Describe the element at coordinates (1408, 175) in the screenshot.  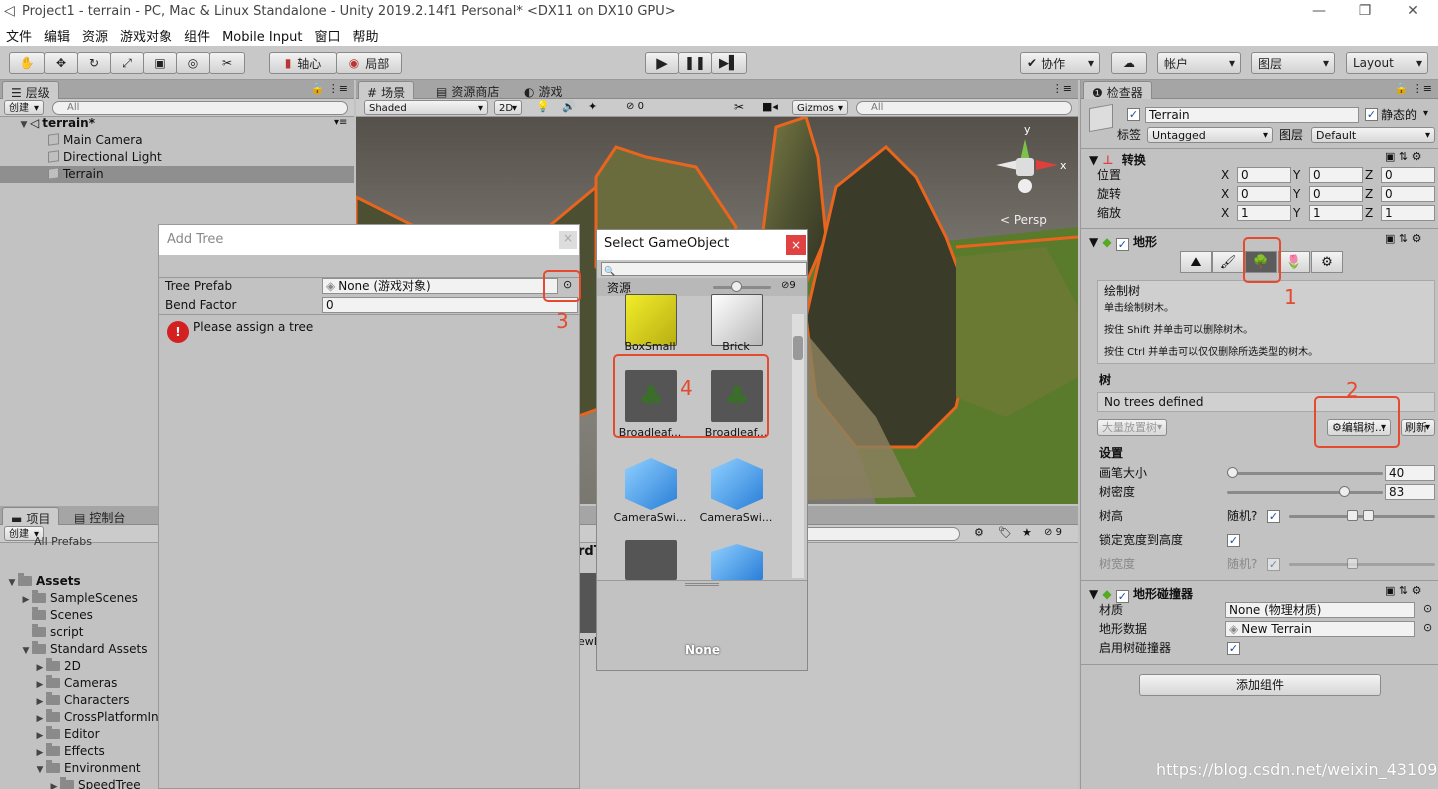
I see `position-z-input: 0` at that location.